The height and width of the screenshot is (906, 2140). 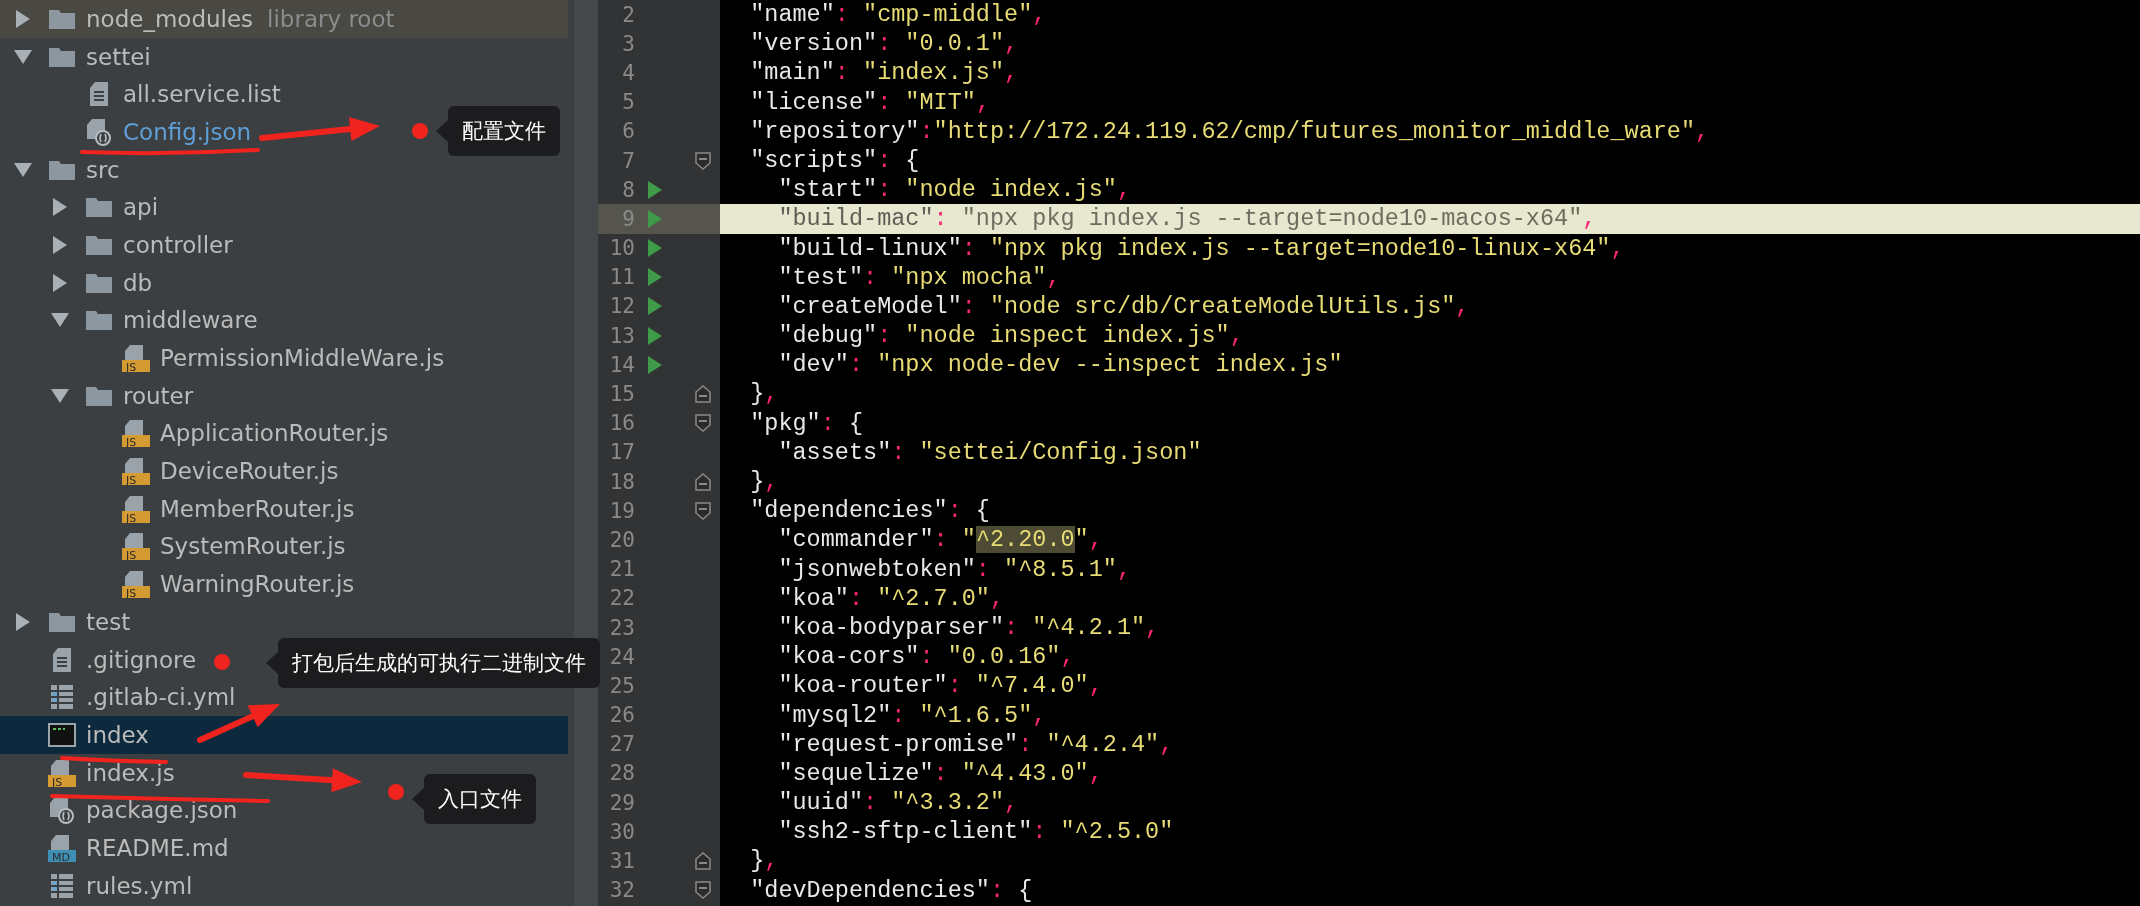 I want to click on callout-label: 打包后生成的可执行二进制文件, so click(x=439, y=663).